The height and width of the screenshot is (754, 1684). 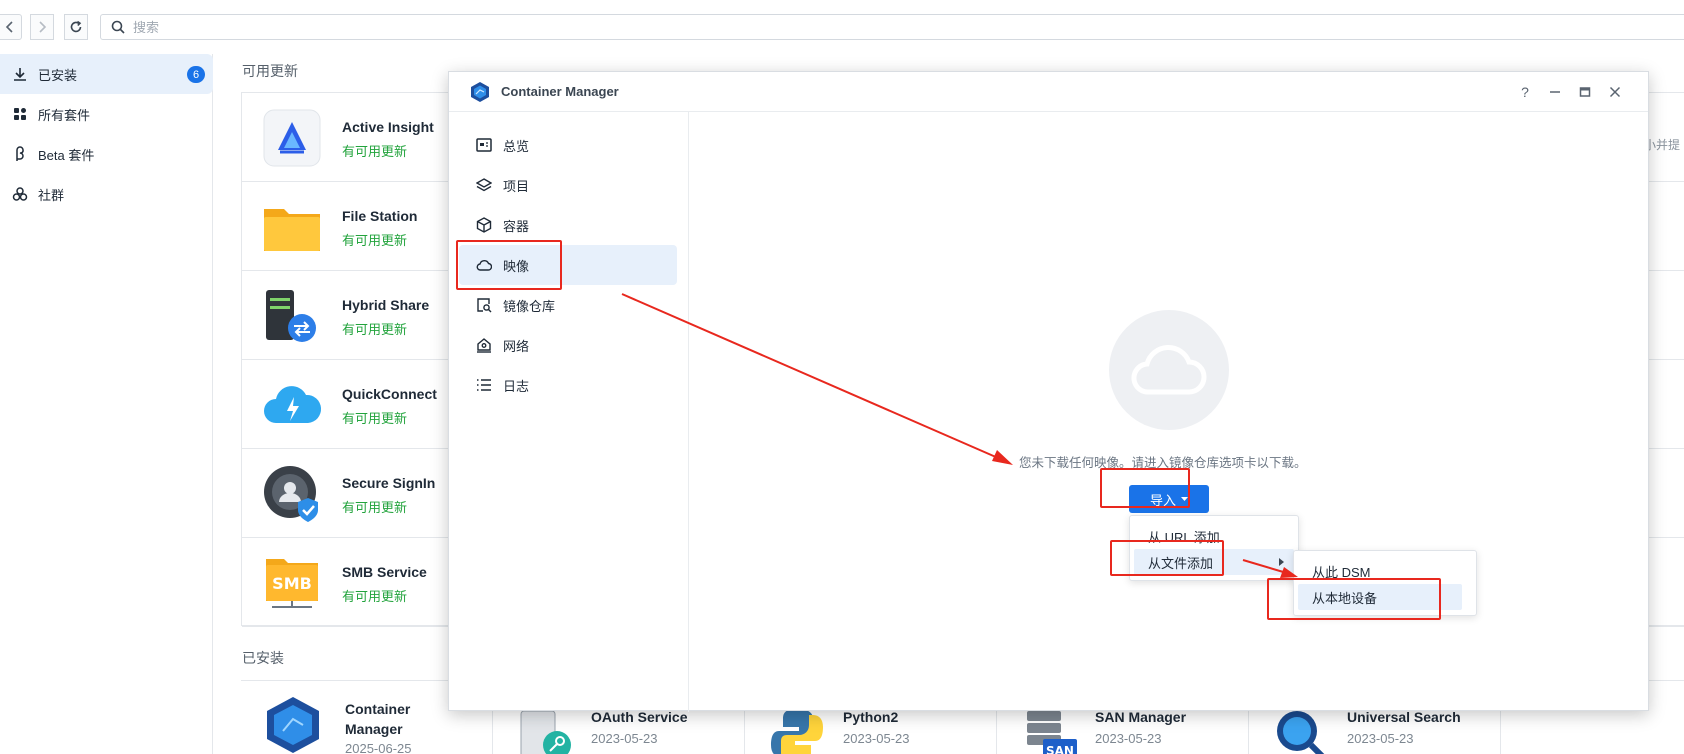 I want to click on nav-item-label: 总览, so click(x=516, y=146).